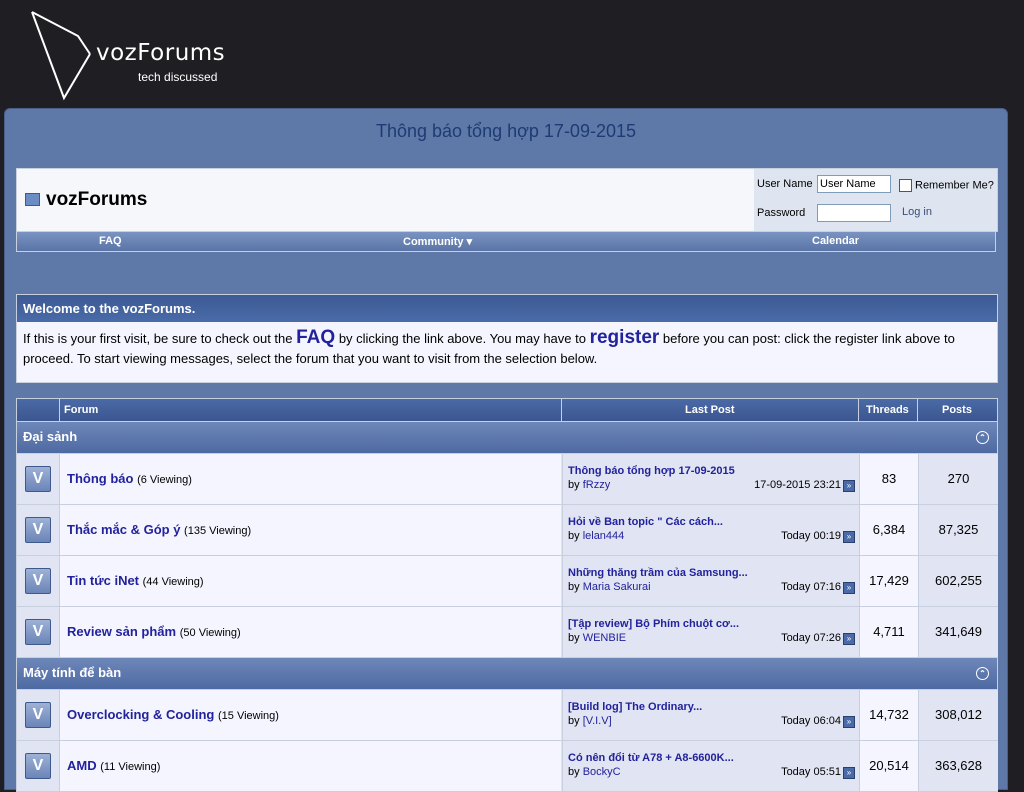 This screenshot has height=792, width=1024. I want to click on post-count: 602,255, so click(958, 581).